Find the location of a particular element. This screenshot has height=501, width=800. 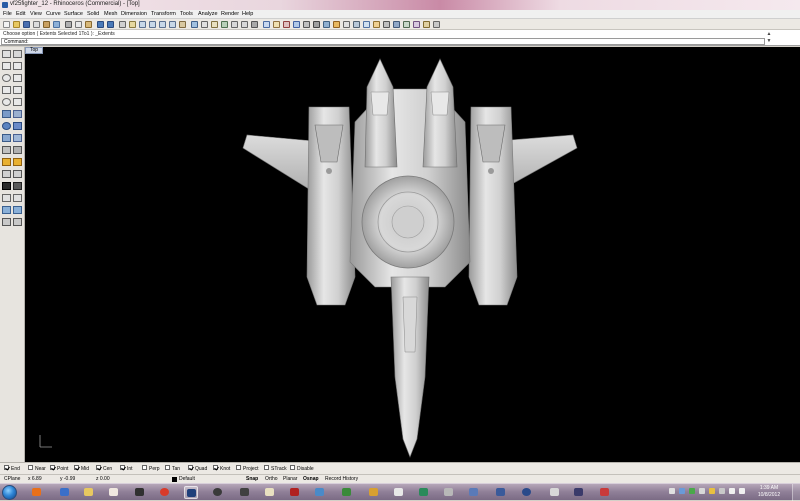

menu-view: View is located at coordinates (36, 14).